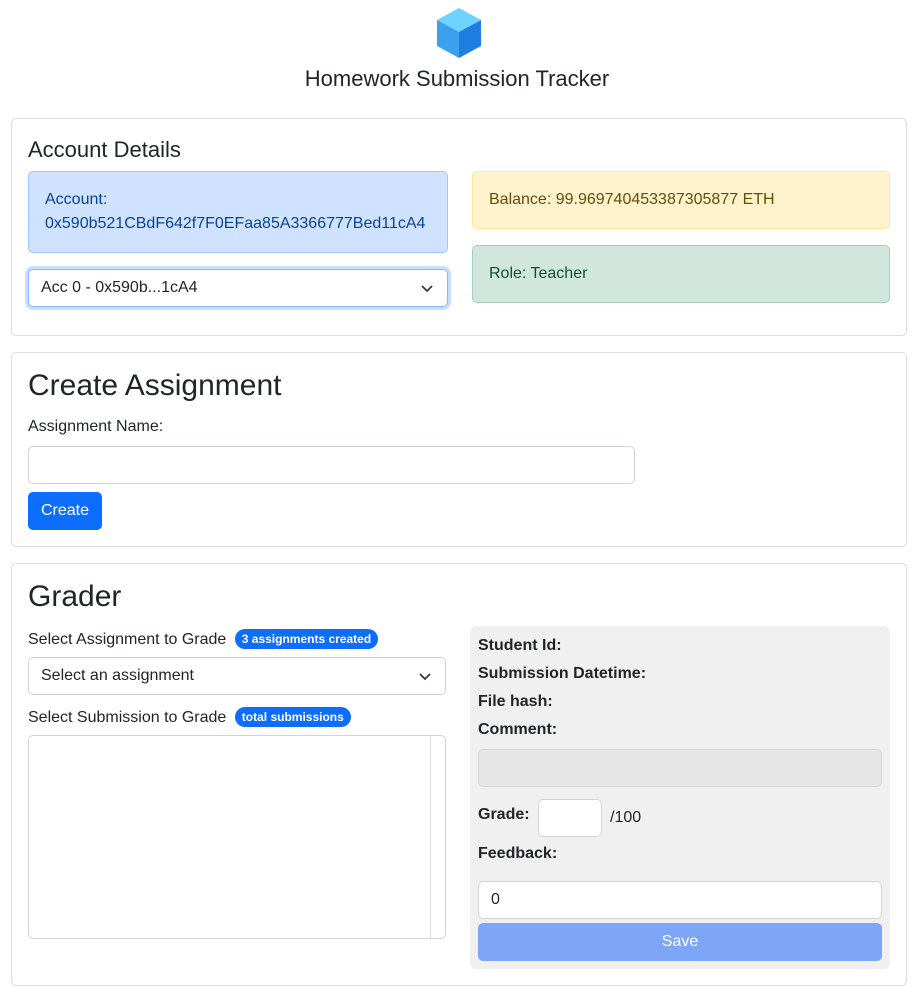  What do you see at coordinates (515, 701) in the screenshot?
I see `file-hash-label: File hash:` at bounding box center [515, 701].